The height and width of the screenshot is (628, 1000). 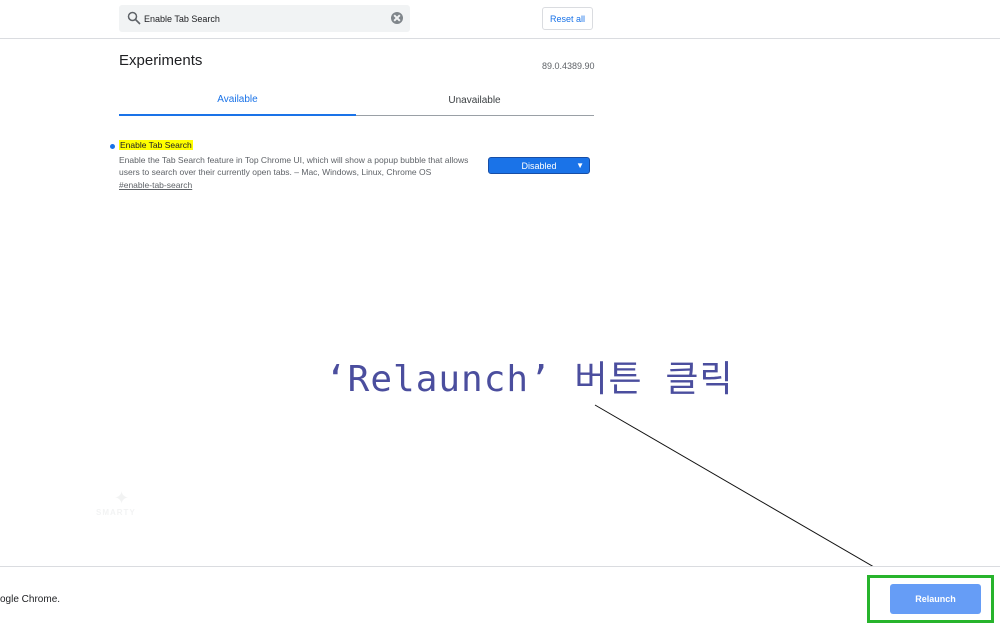 What do you see at coordinates (397, 18) in the screenshot?
I see `clear-icon` at bounding box center [397, 18].